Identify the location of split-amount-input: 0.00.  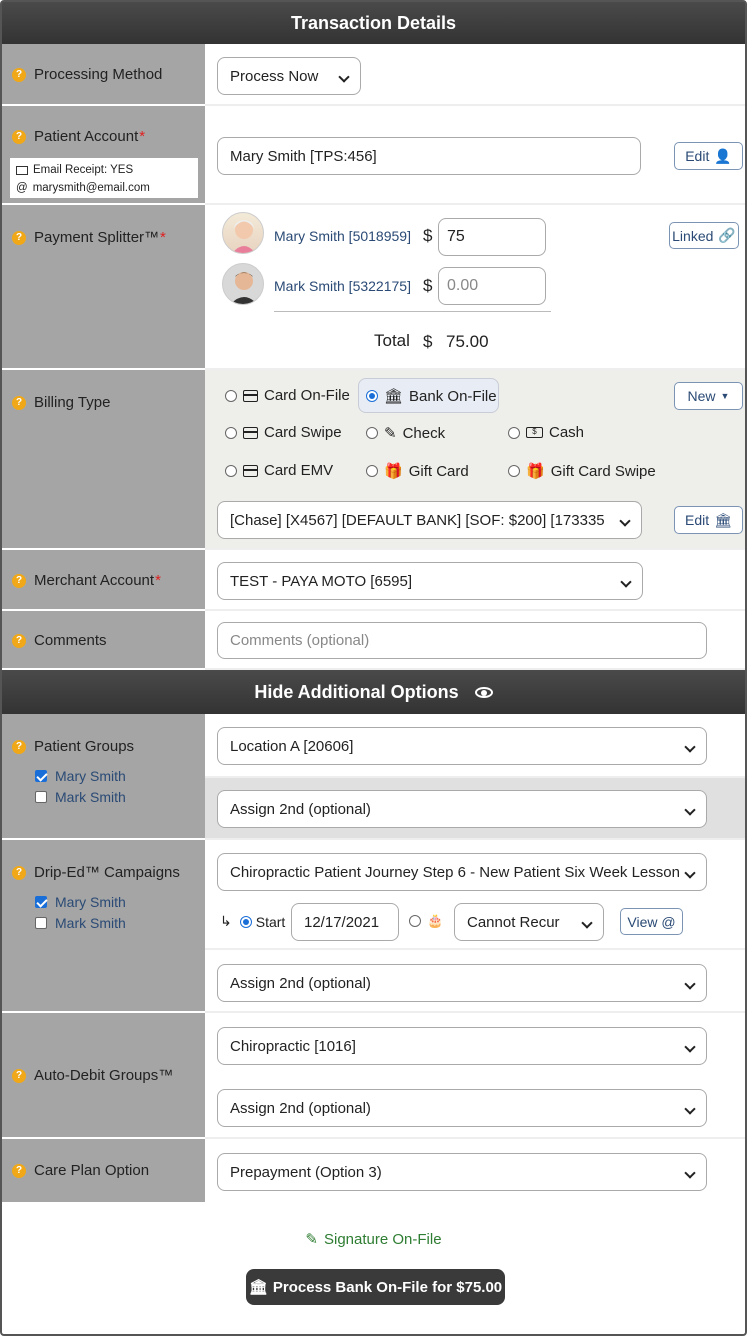
(492, 286).